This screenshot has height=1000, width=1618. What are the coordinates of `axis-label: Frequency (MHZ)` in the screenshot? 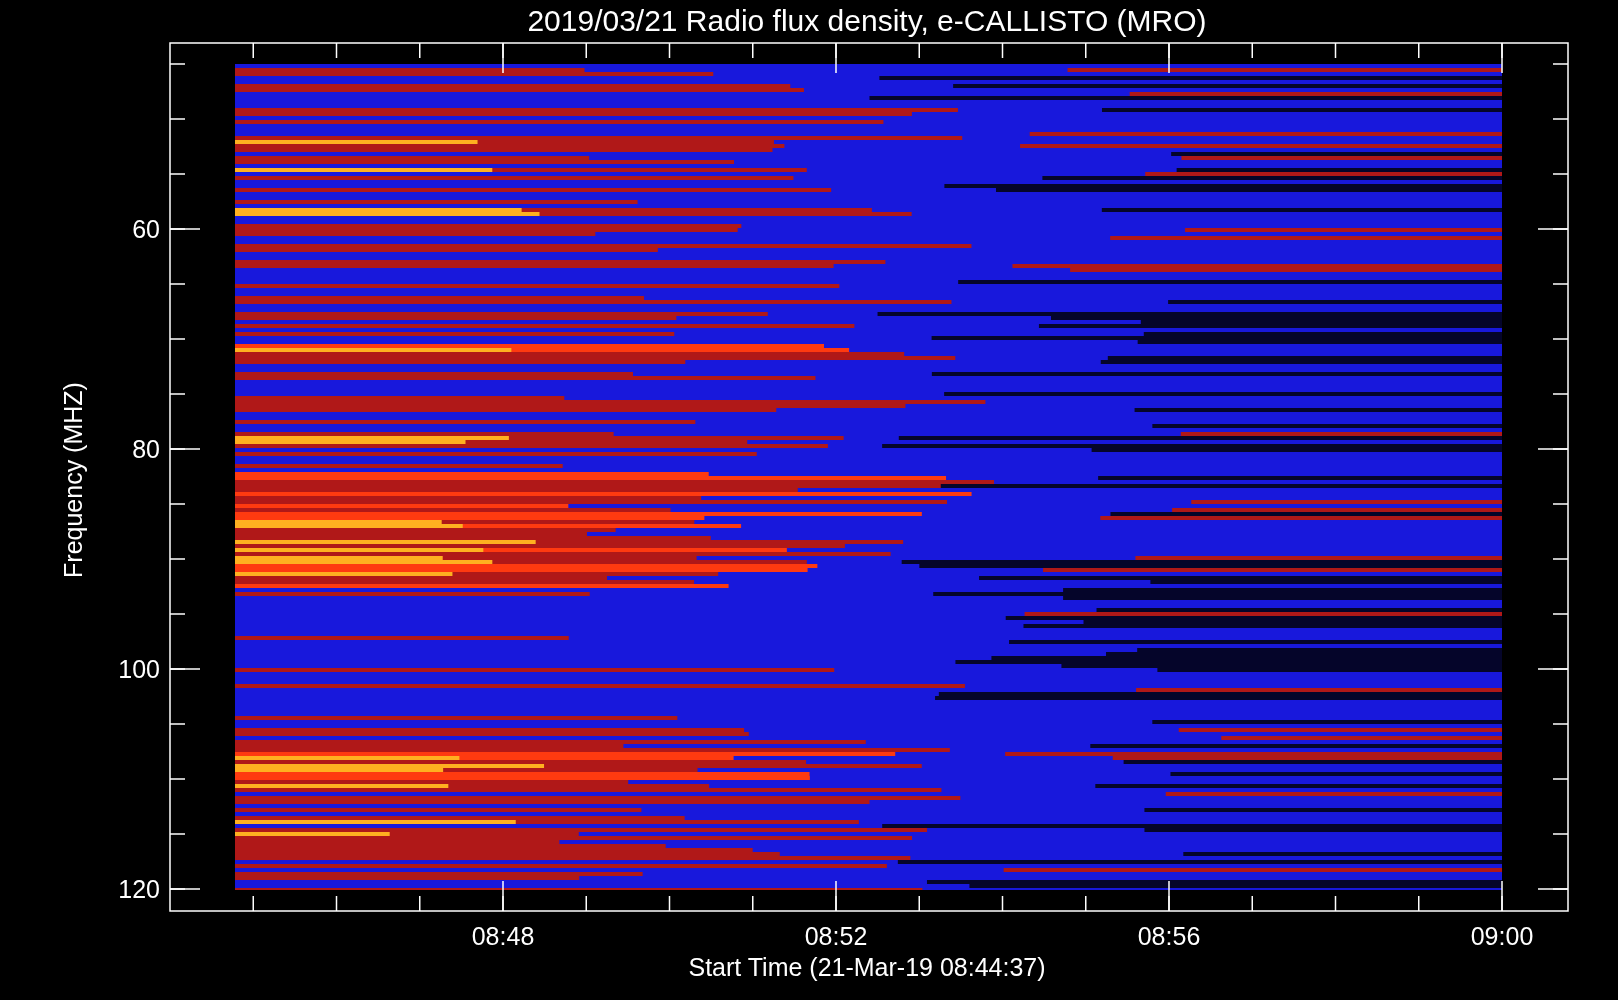 It's located at (73, 480).